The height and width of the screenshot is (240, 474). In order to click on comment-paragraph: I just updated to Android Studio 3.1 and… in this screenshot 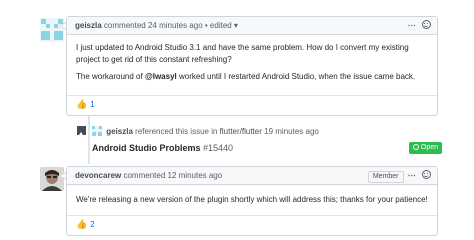, I will do `click(242, 53)`.